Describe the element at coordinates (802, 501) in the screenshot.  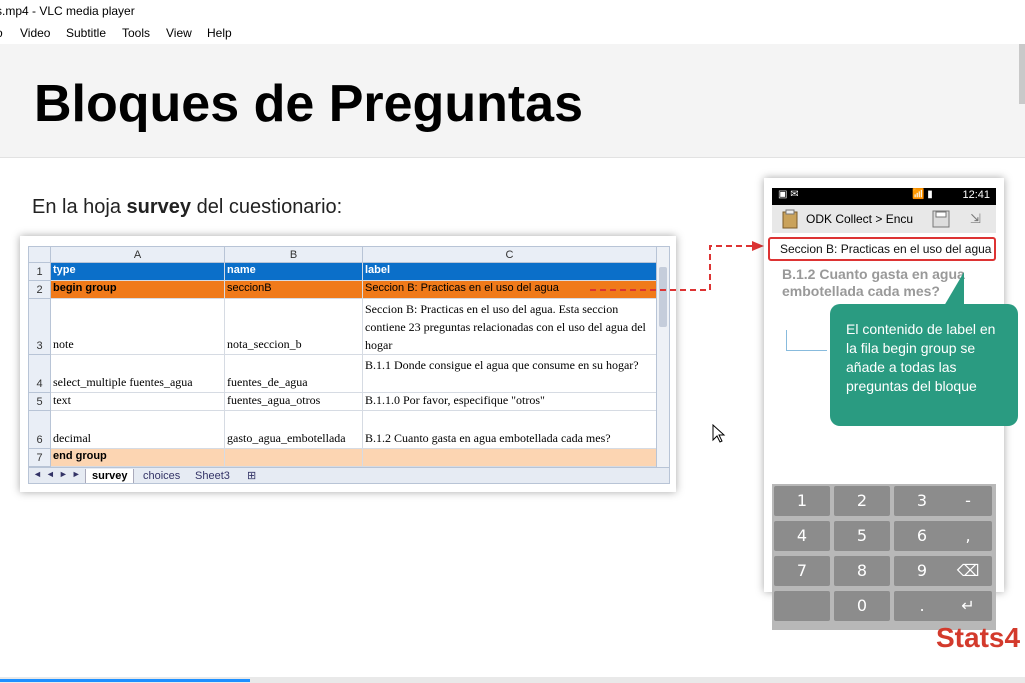
I see `key-1: 1` at that location.